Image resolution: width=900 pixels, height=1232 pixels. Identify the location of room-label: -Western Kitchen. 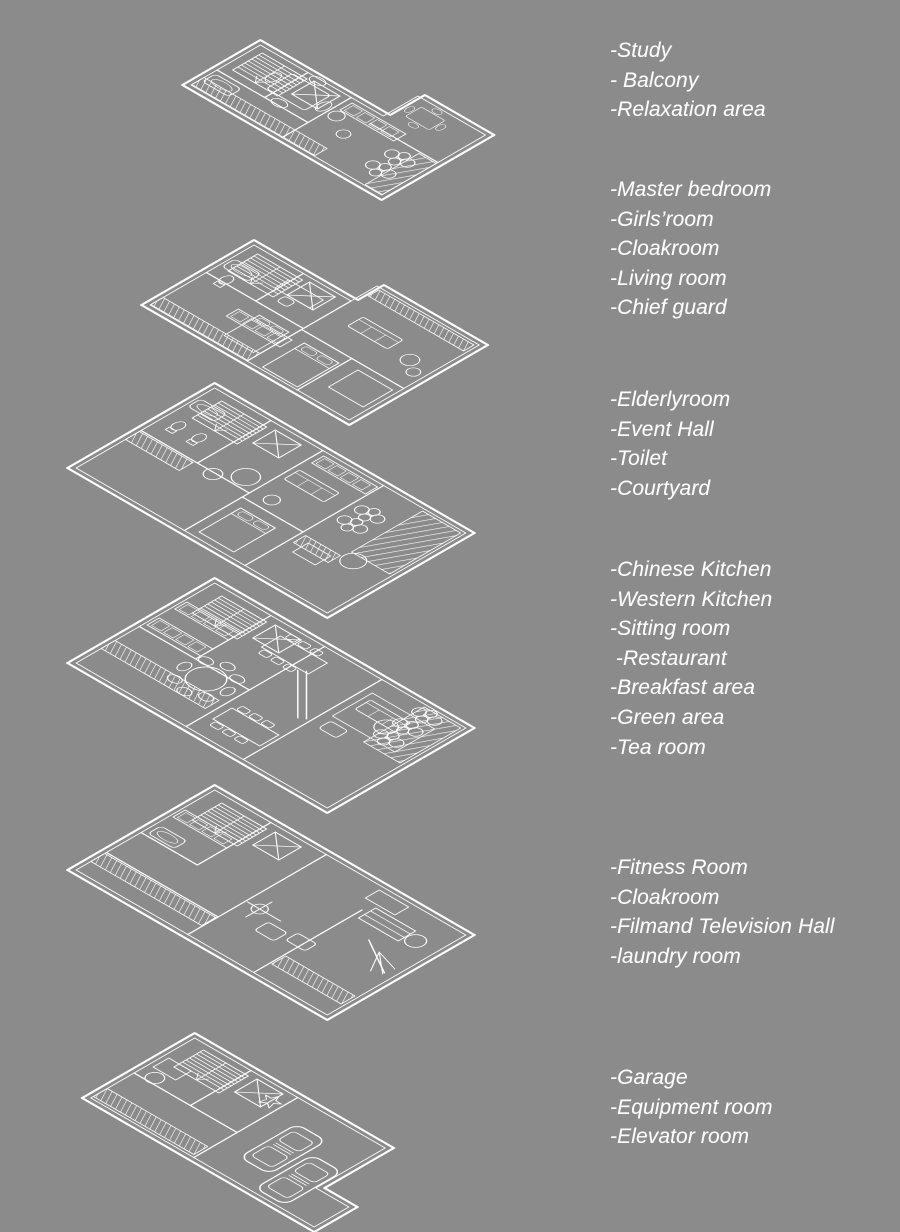
(691, 599).